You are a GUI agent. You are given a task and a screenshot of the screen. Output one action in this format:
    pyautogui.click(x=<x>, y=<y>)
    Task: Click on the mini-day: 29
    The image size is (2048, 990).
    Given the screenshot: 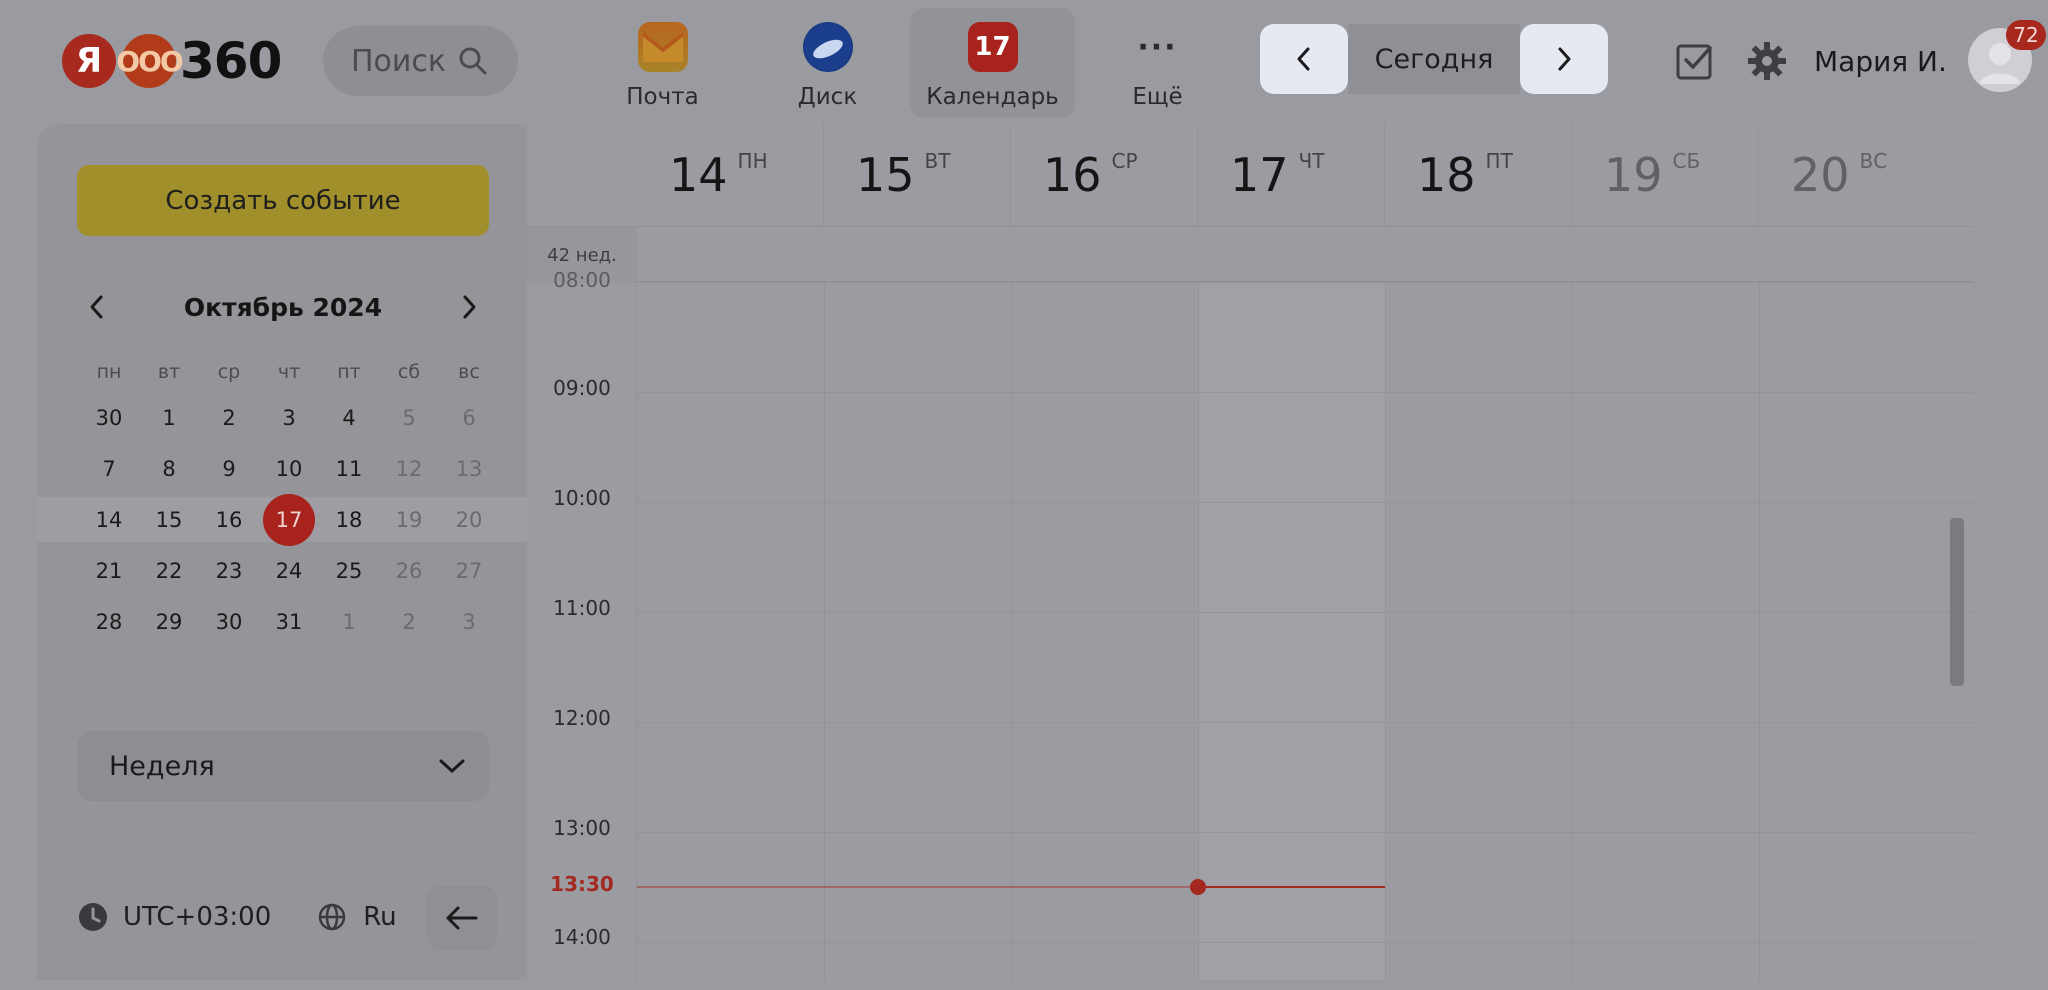 What is the action you would take?
    pyautogui.click(x=169, y=622)
    